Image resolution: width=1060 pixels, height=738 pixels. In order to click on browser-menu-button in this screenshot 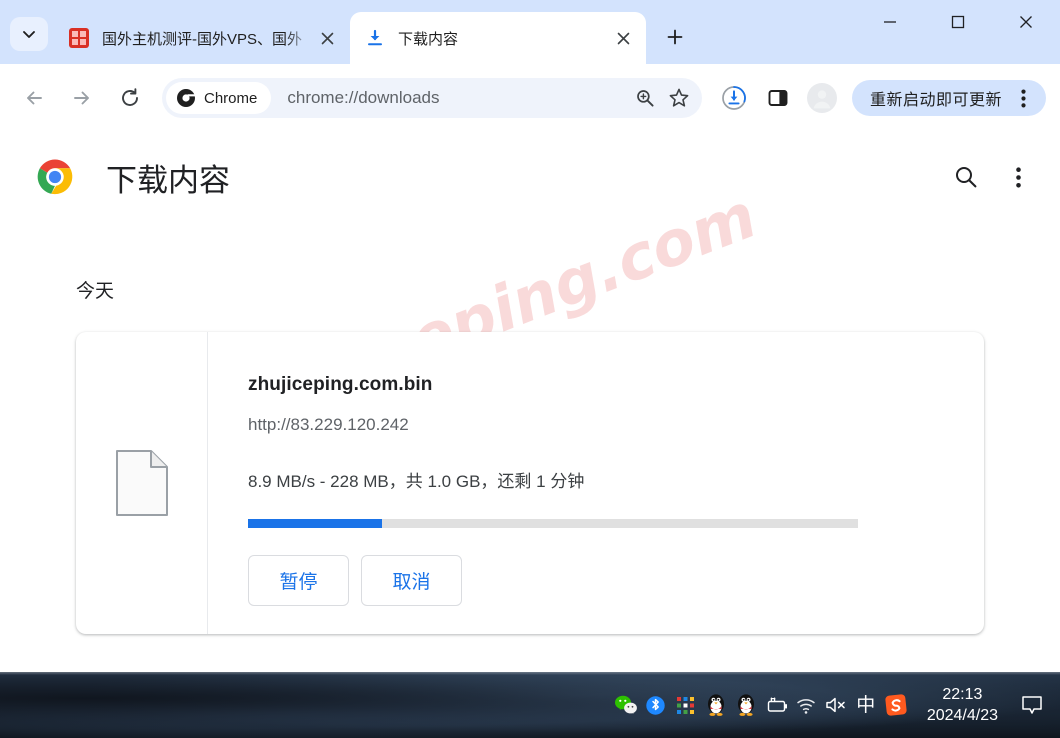, I will do `click(1023, 98)`.